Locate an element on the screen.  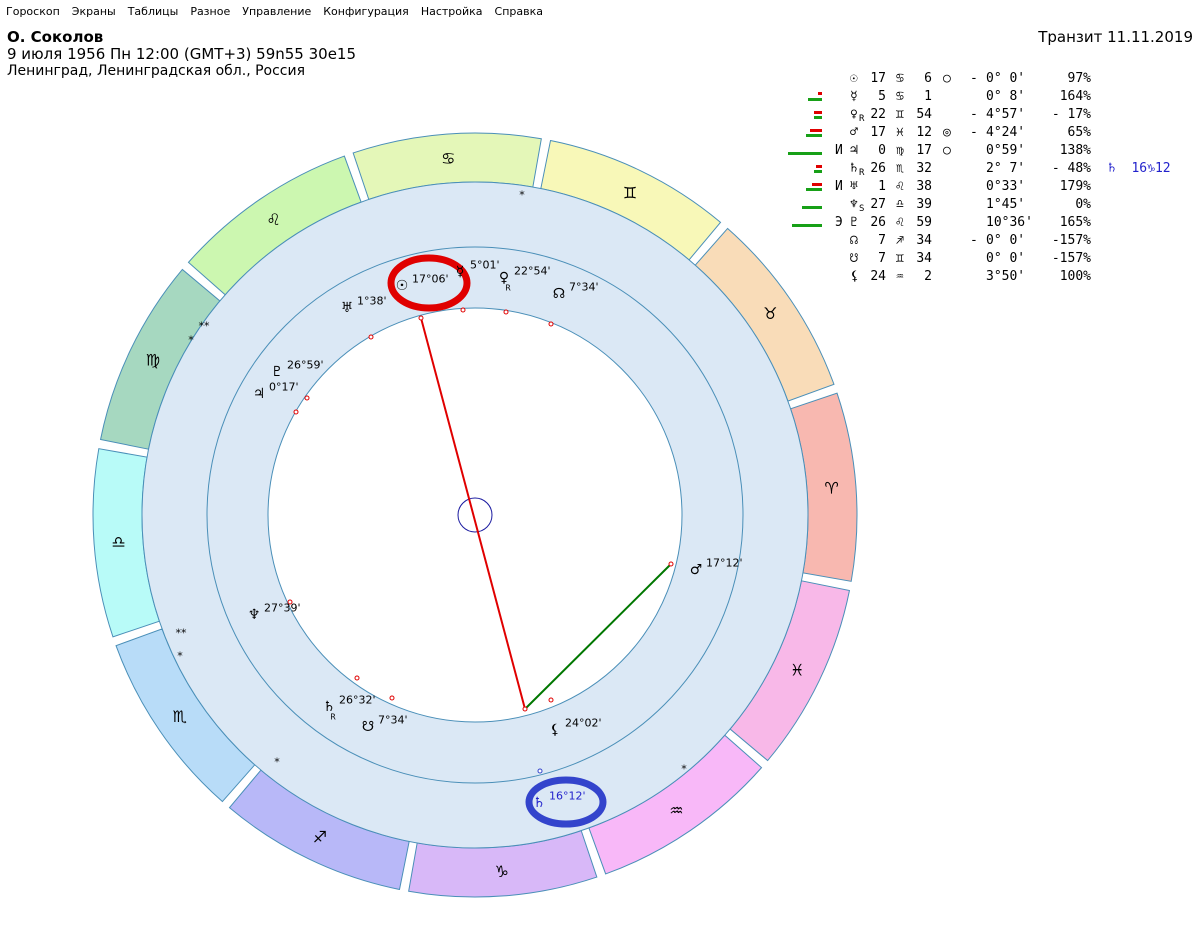
planet-orb: 10°36' is located at coordinates (1009, 222).